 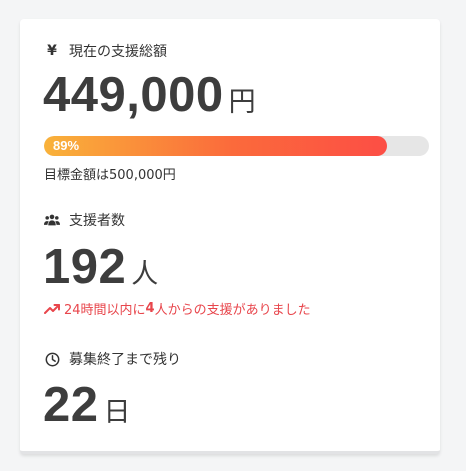 I want to click on funding-amount: 449,000 円, so click(x=149, y=95).